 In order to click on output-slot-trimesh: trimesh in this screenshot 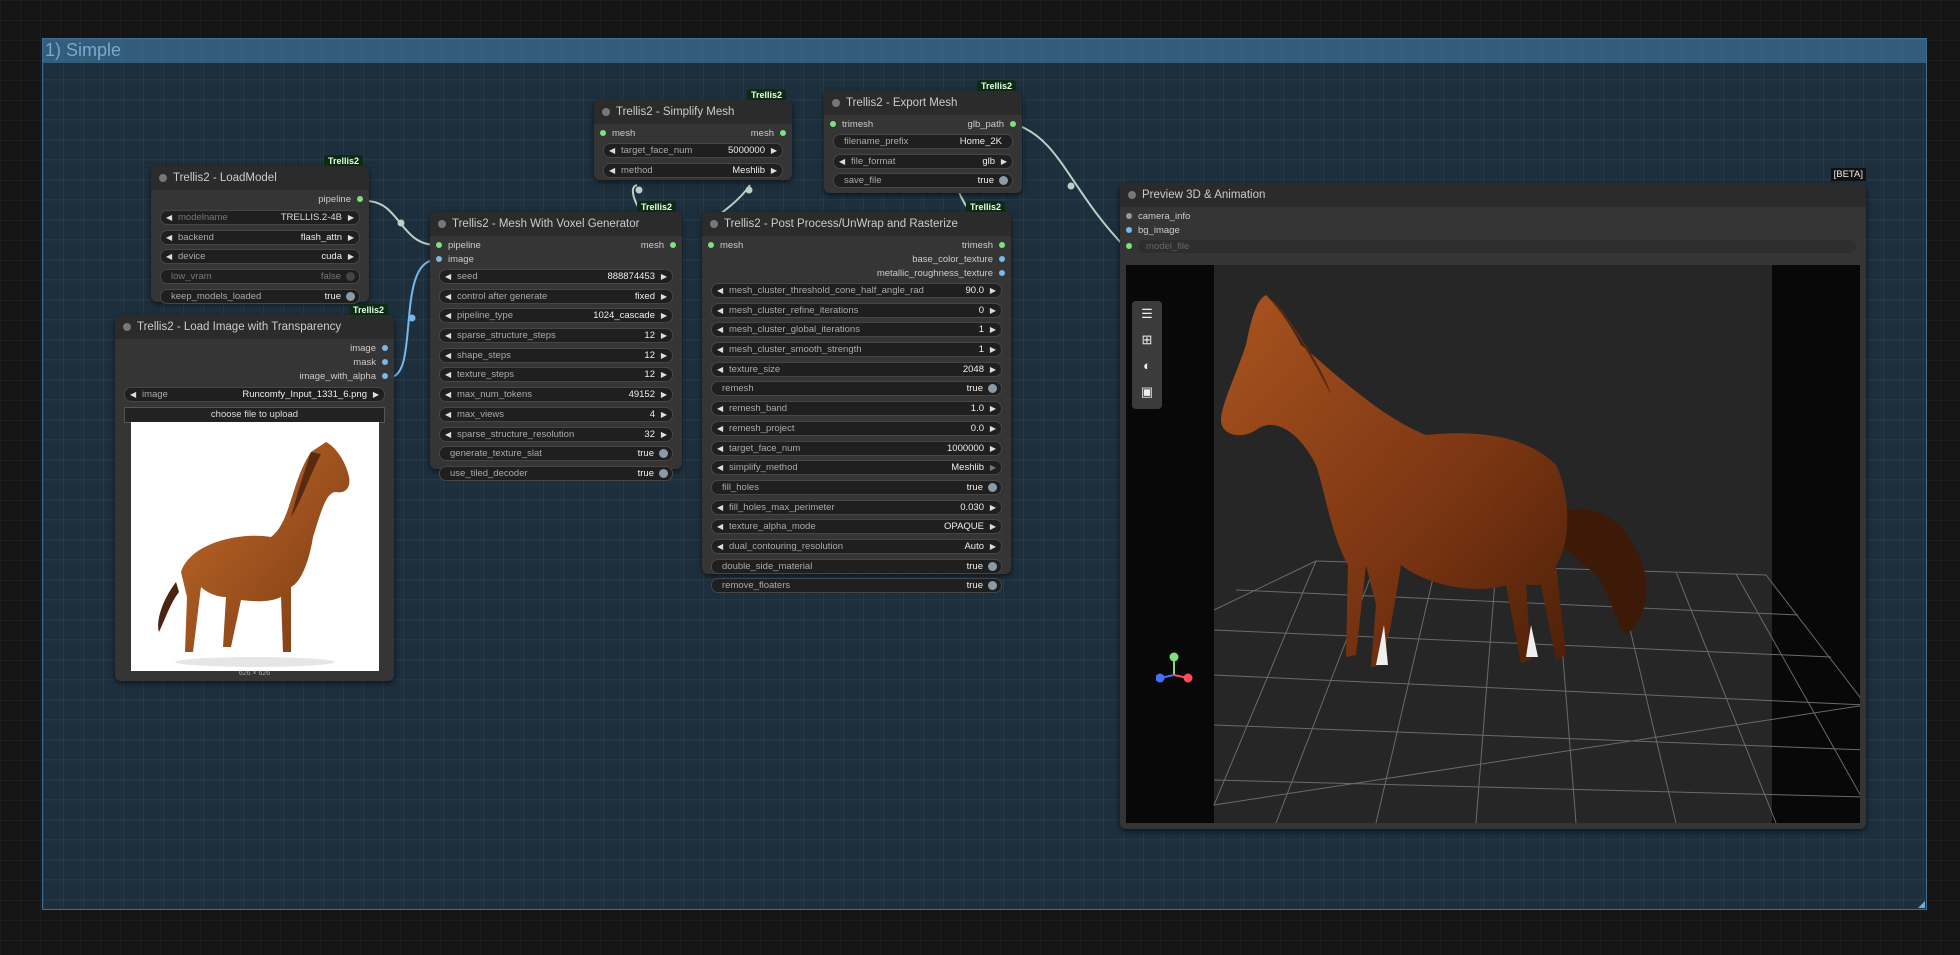, I will do `click(983, 246)`.